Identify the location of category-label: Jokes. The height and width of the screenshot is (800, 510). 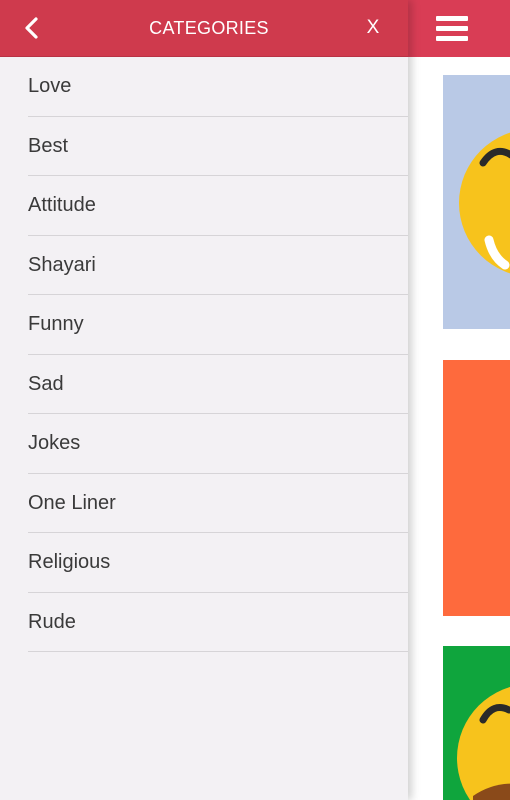
(54, 443).